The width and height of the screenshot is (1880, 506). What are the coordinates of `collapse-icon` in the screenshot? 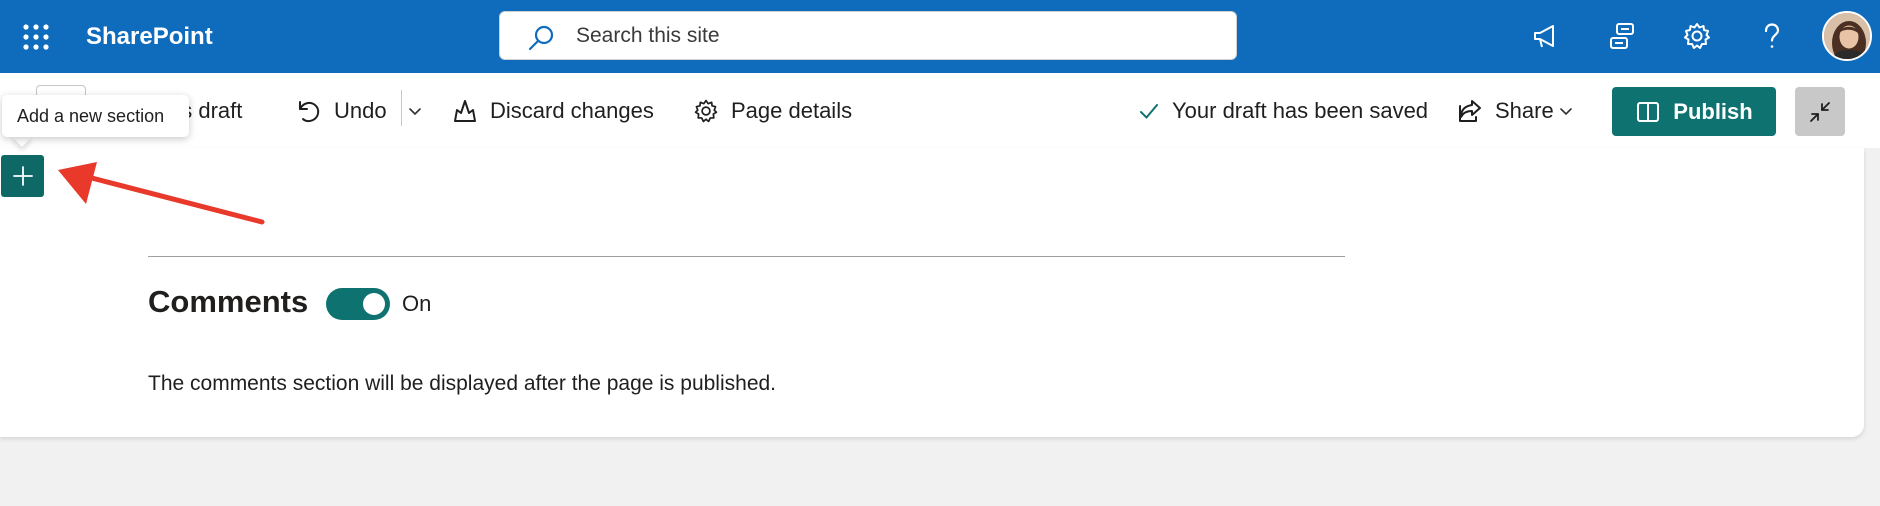 It's located at (1820, 111).